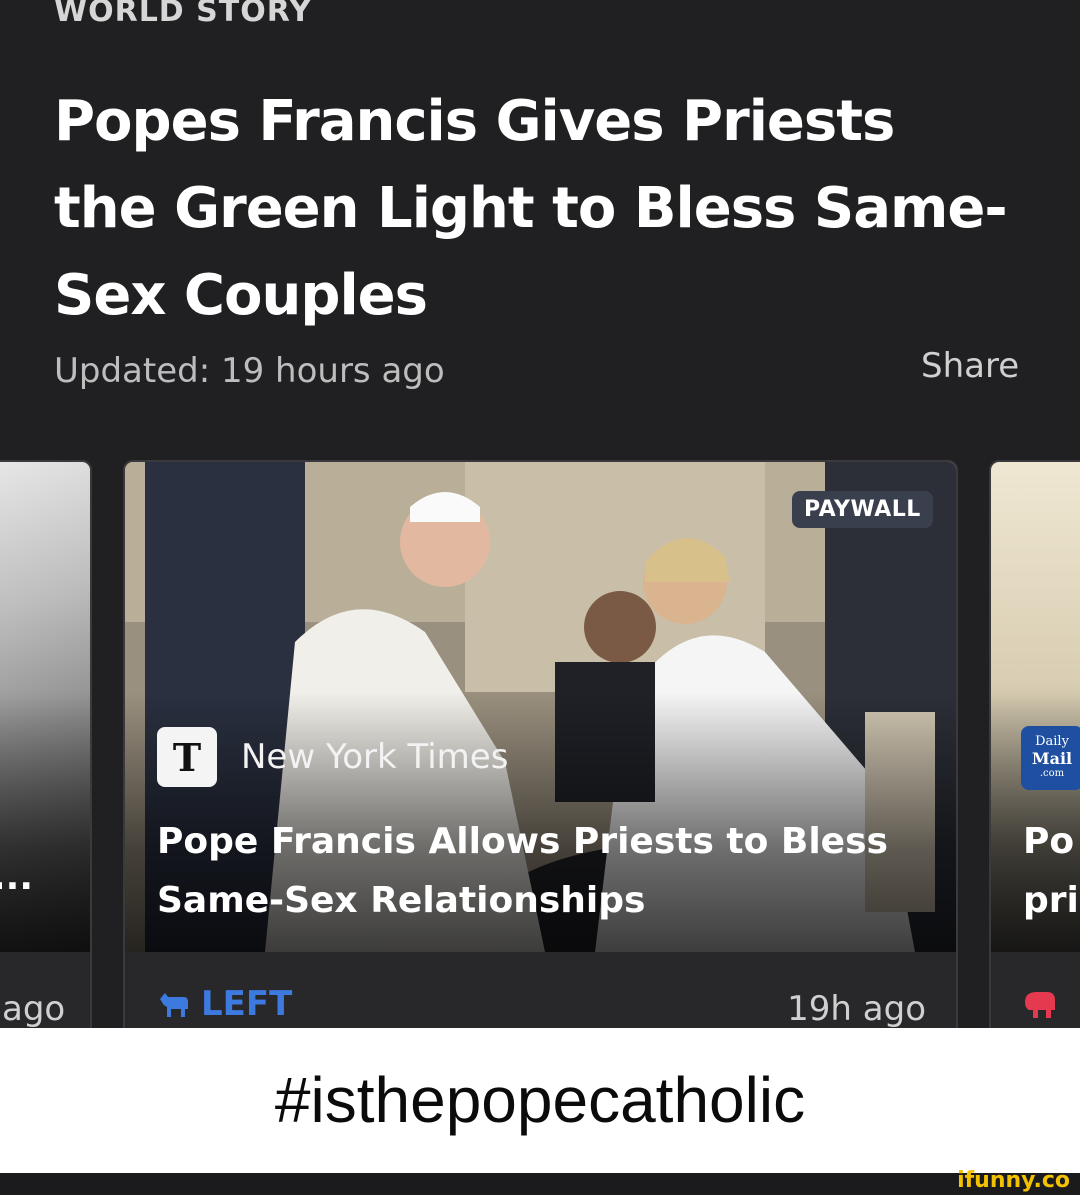  I want to click on share-button: Share, so click(970, 366).